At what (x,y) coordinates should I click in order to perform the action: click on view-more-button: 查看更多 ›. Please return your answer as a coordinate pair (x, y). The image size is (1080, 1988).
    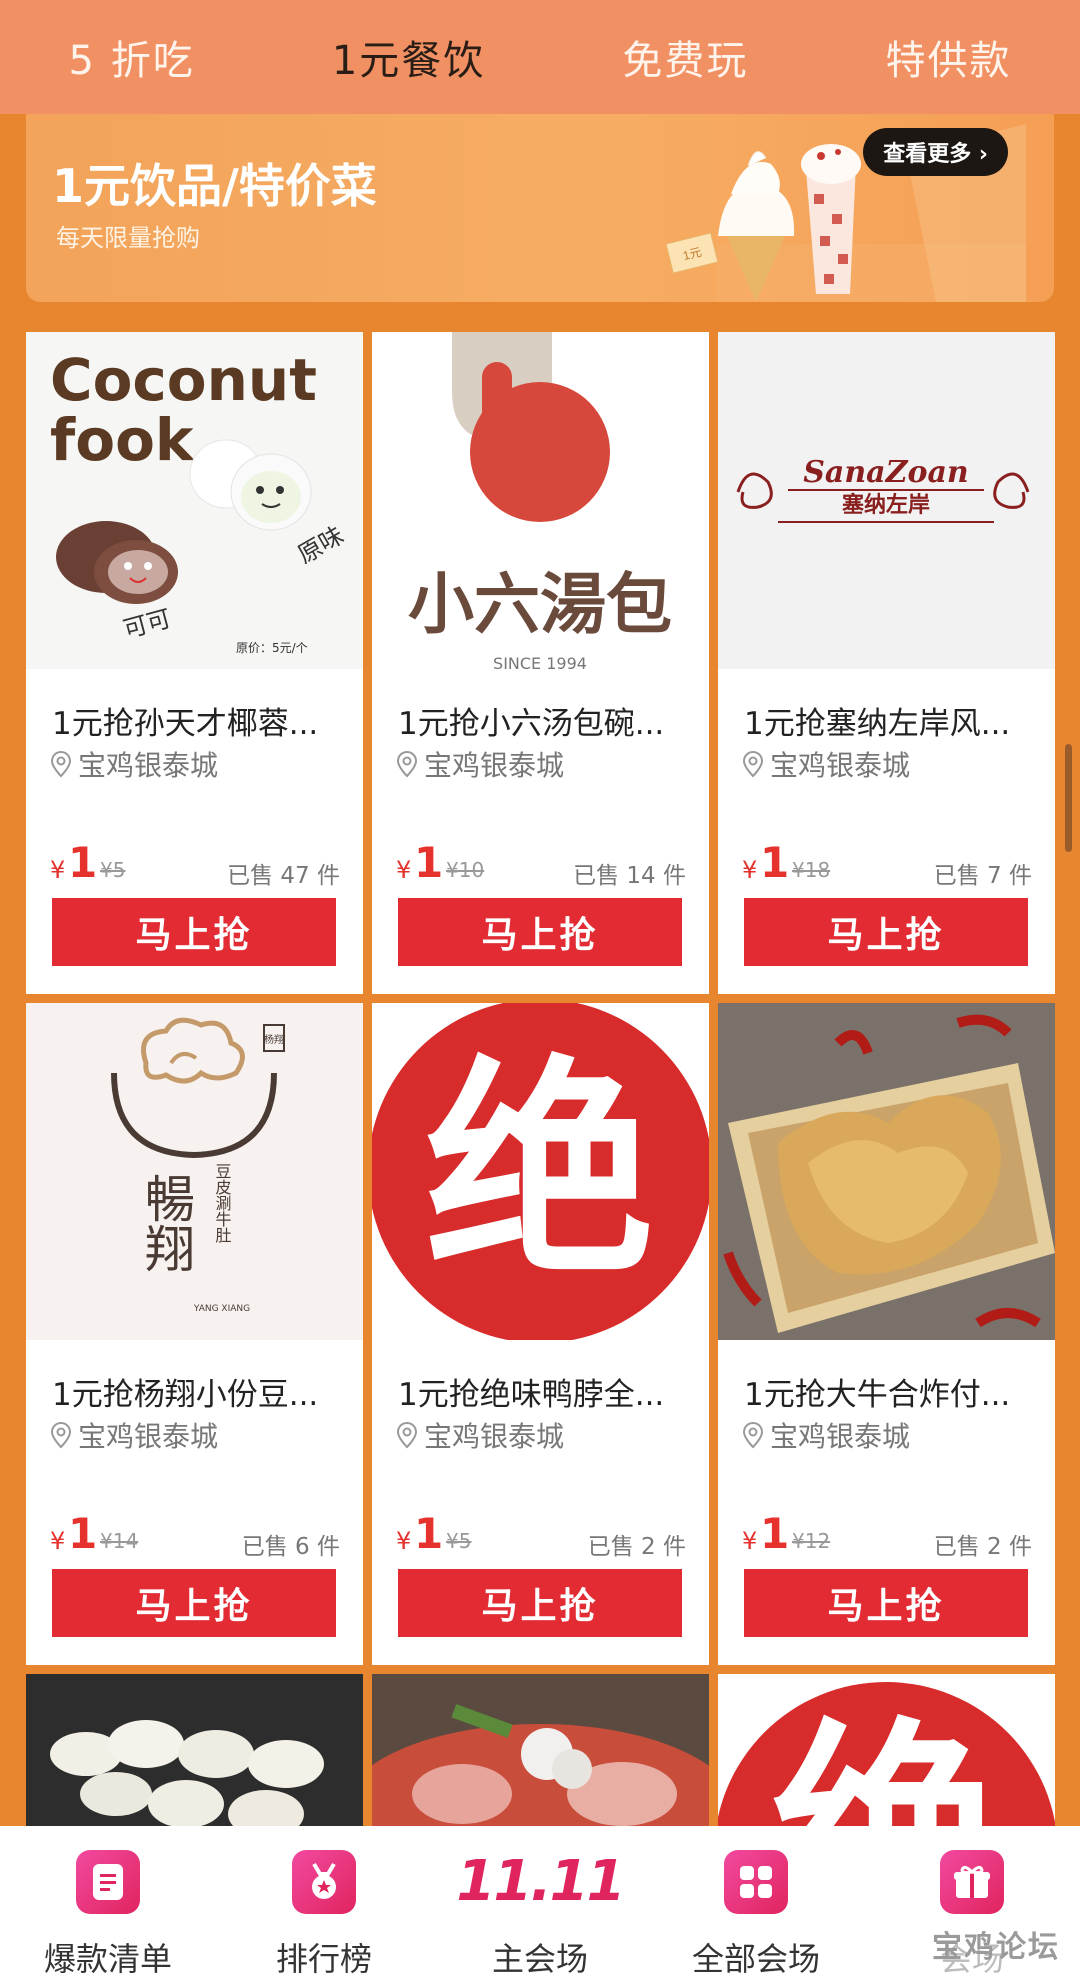
    Looking at the image, I should click on (935, 152).